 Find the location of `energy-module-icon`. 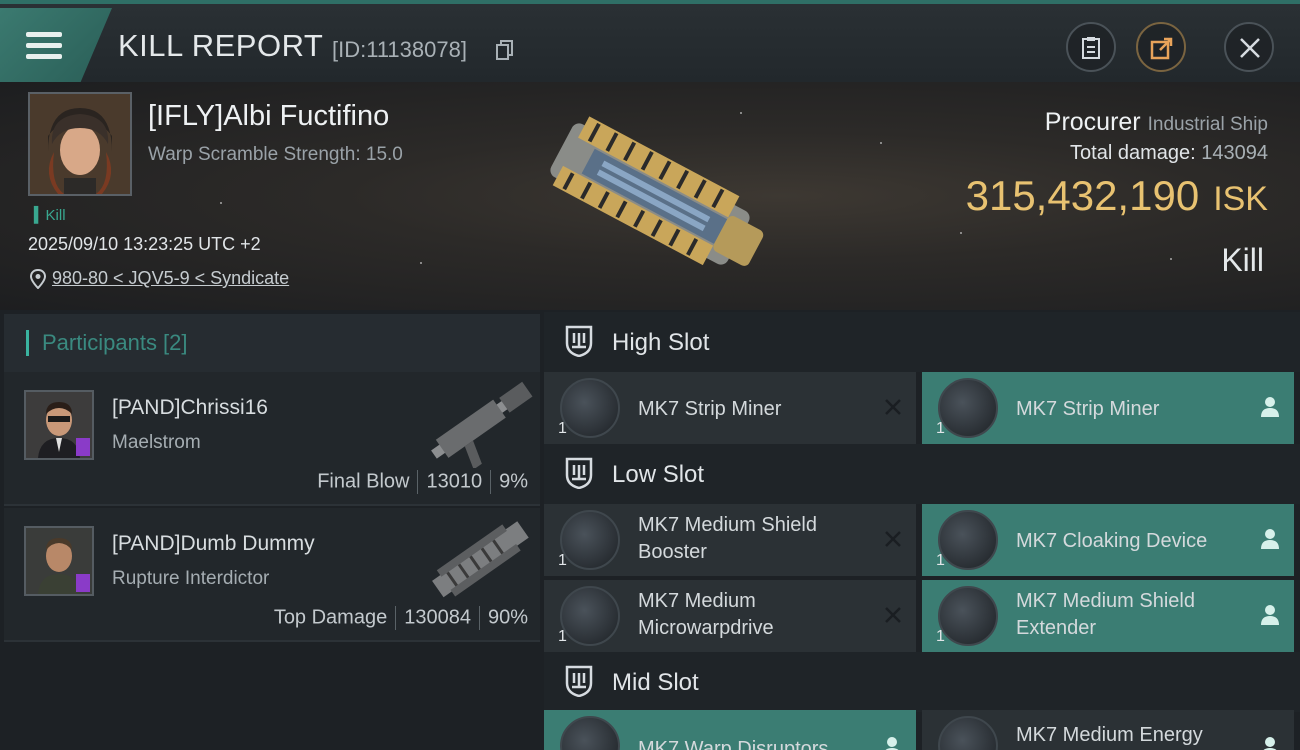

energy-module-icon is located at coordinates (968, 733).